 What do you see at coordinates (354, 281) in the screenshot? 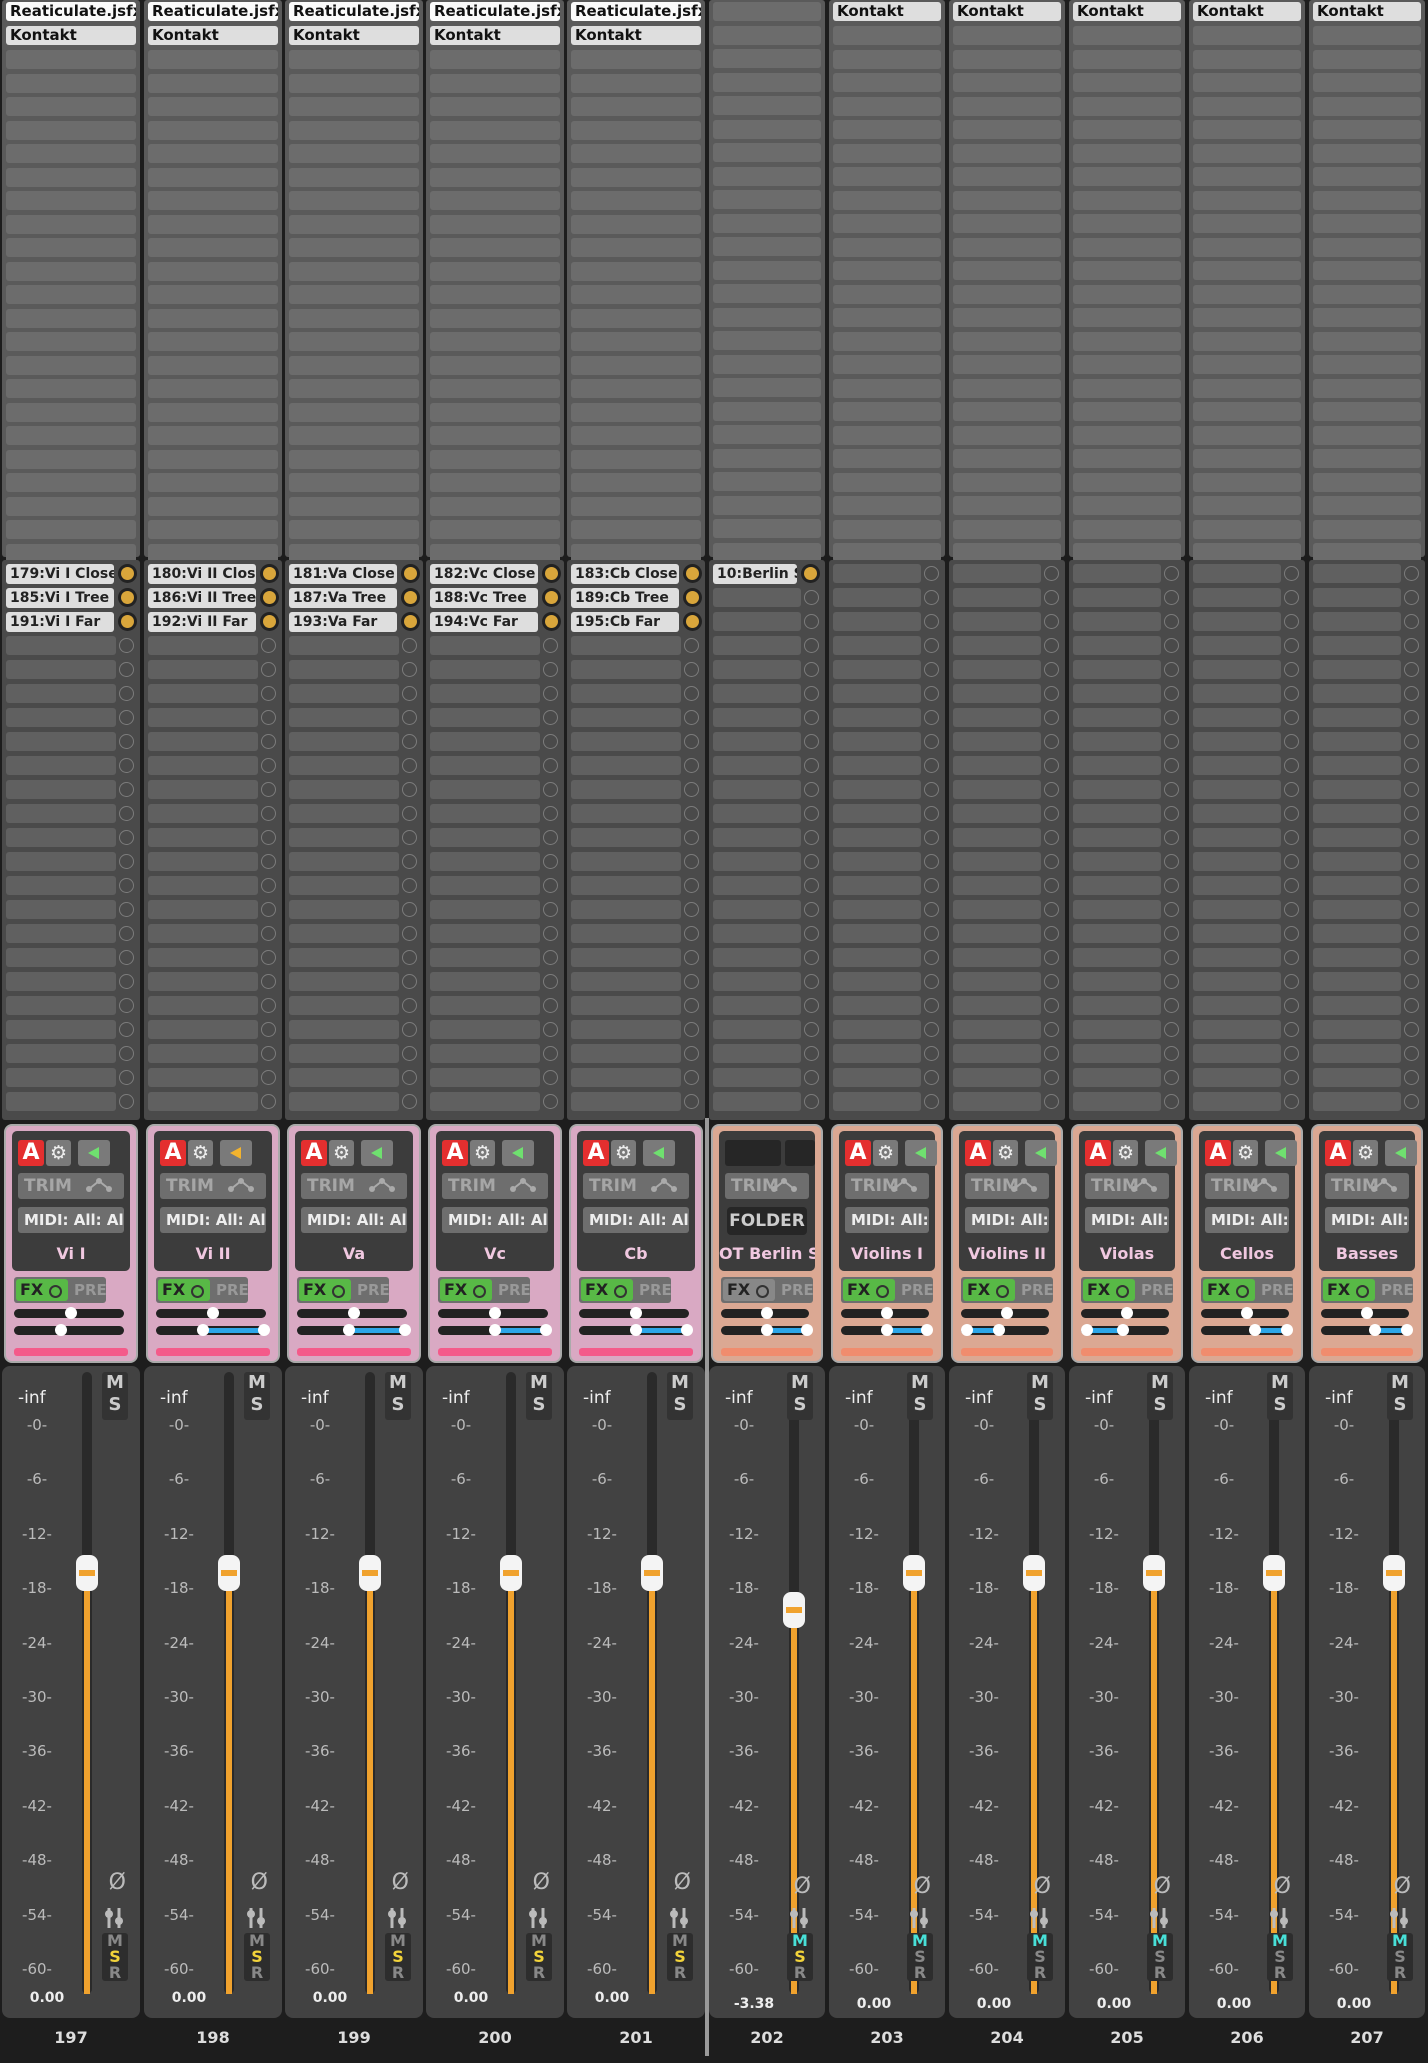
I see `fx-chain: Reaticulate.jsfx Kontakt` at bounding box center [354, 281].